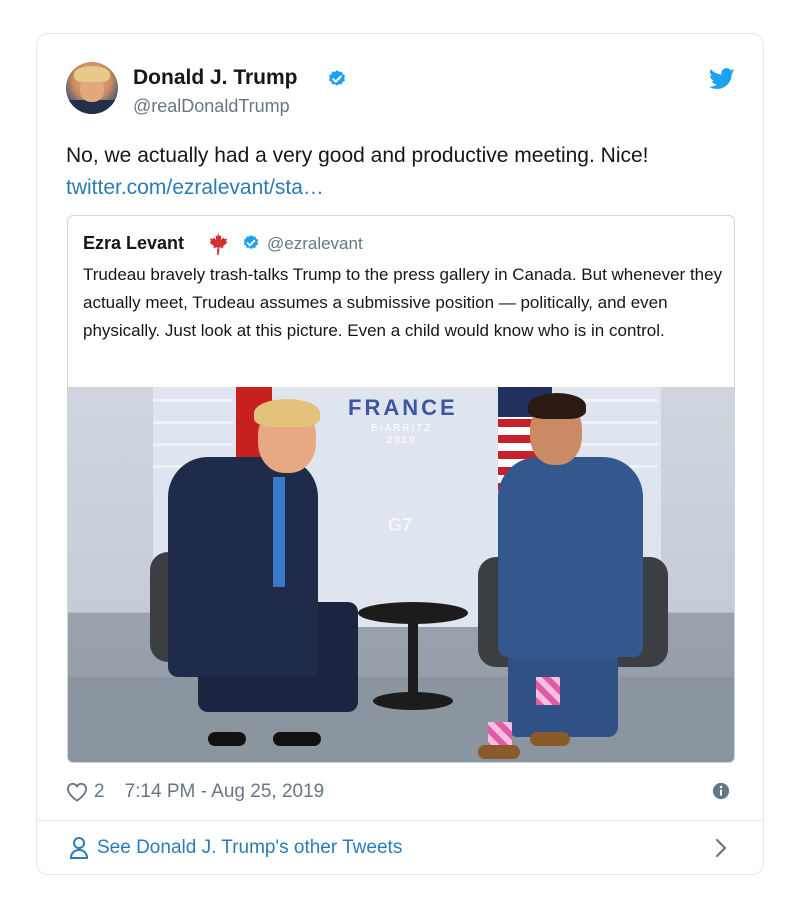 The image size is (800, 912). Describe the element at coordinates (133, 243) in the screenshot. I see `quoted-author-name: Ezra Levant` at that location.